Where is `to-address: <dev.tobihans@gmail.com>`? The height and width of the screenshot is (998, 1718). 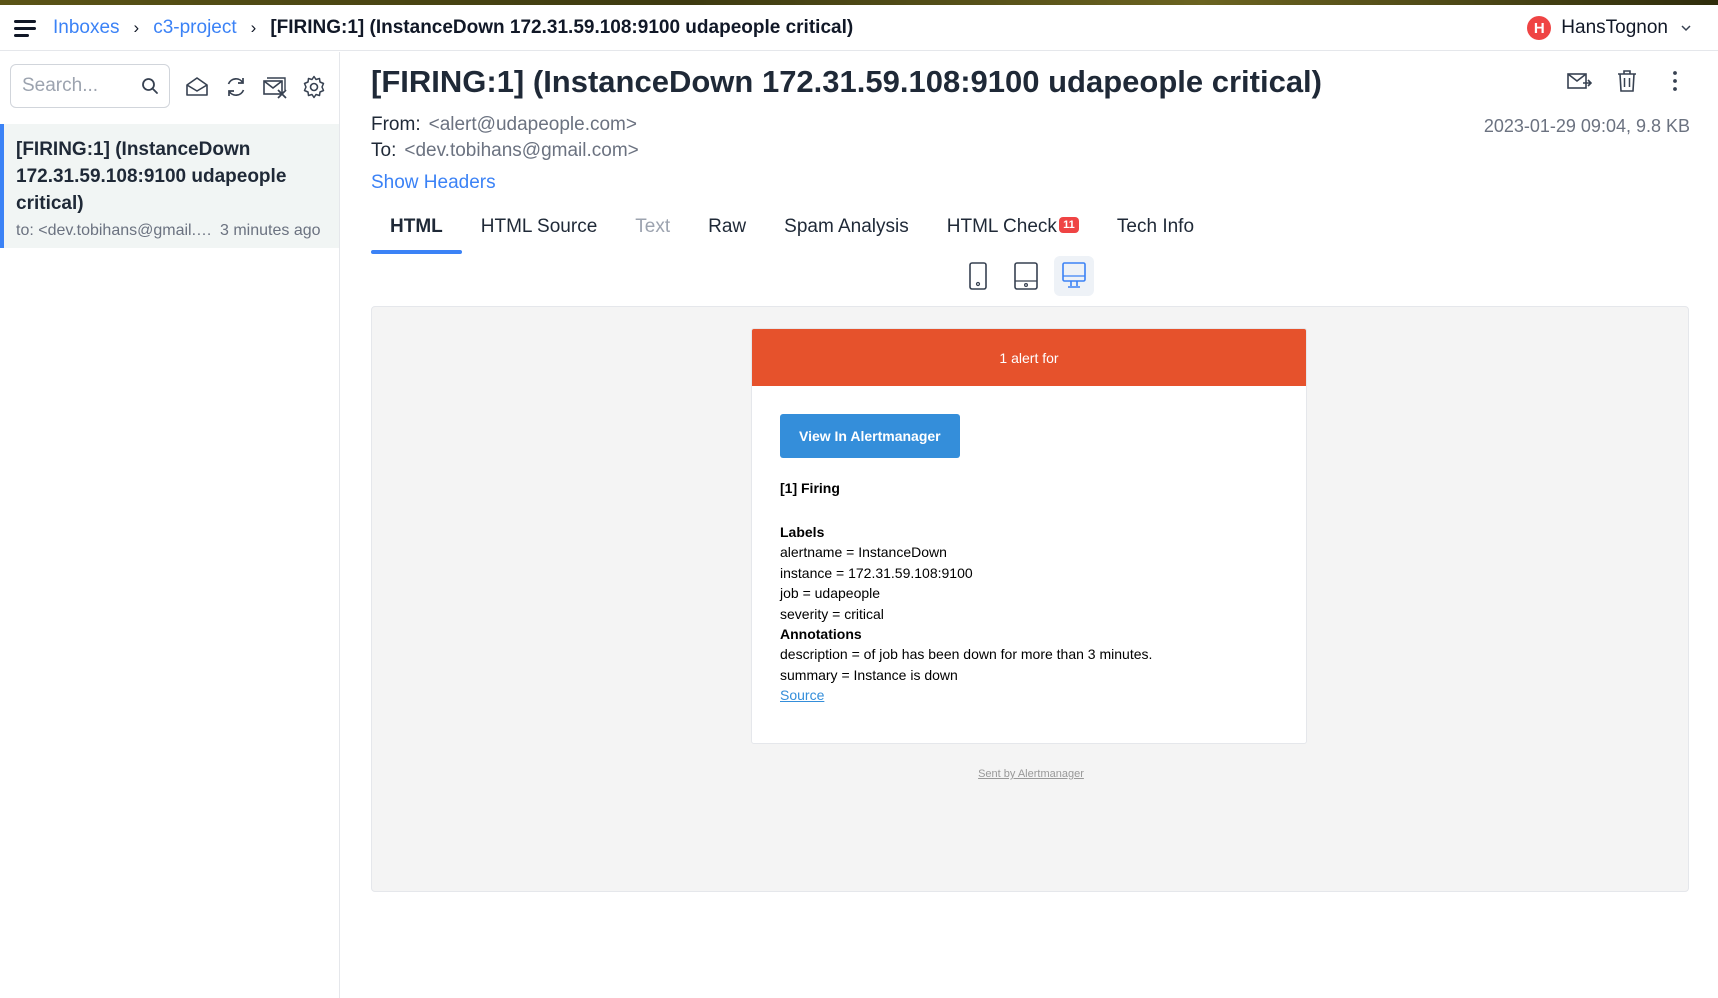
to-address: <dev.tobihans@gmail.com> is located at coordinates (521, 150).